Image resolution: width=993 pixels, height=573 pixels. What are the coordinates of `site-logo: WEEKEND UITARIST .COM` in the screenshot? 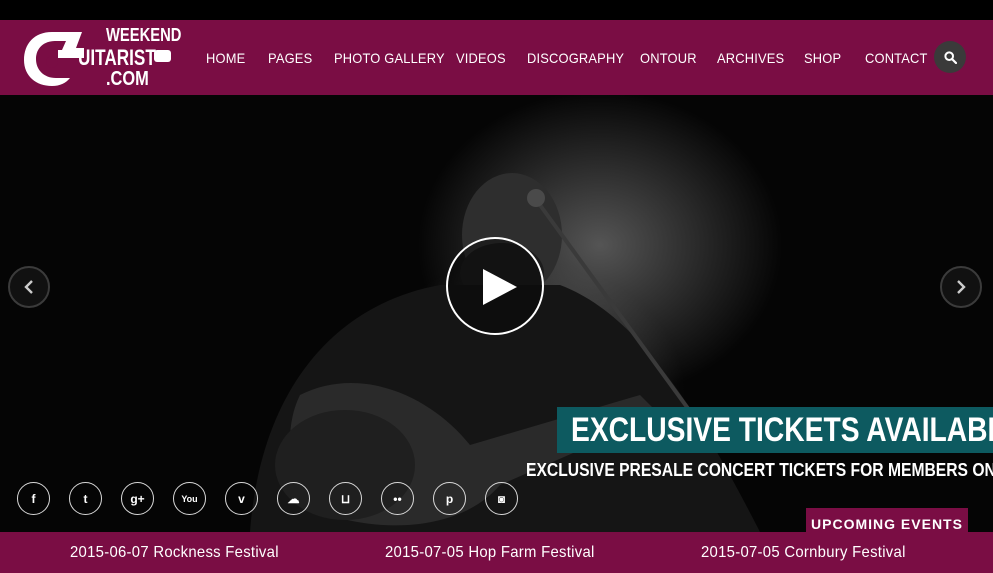 It's located at (101, 58).